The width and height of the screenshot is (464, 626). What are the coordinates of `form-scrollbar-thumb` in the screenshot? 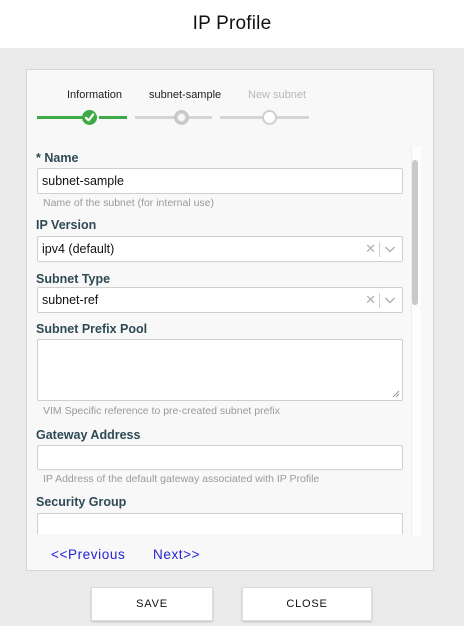 It's located at (415, 232).